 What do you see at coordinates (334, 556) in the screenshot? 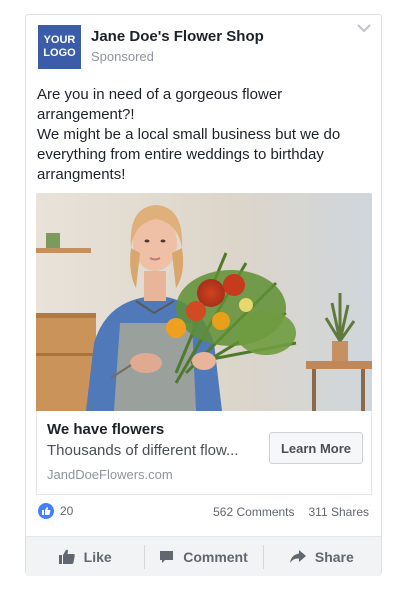
I see `share-label: Share` at bounding box center [334, 556].